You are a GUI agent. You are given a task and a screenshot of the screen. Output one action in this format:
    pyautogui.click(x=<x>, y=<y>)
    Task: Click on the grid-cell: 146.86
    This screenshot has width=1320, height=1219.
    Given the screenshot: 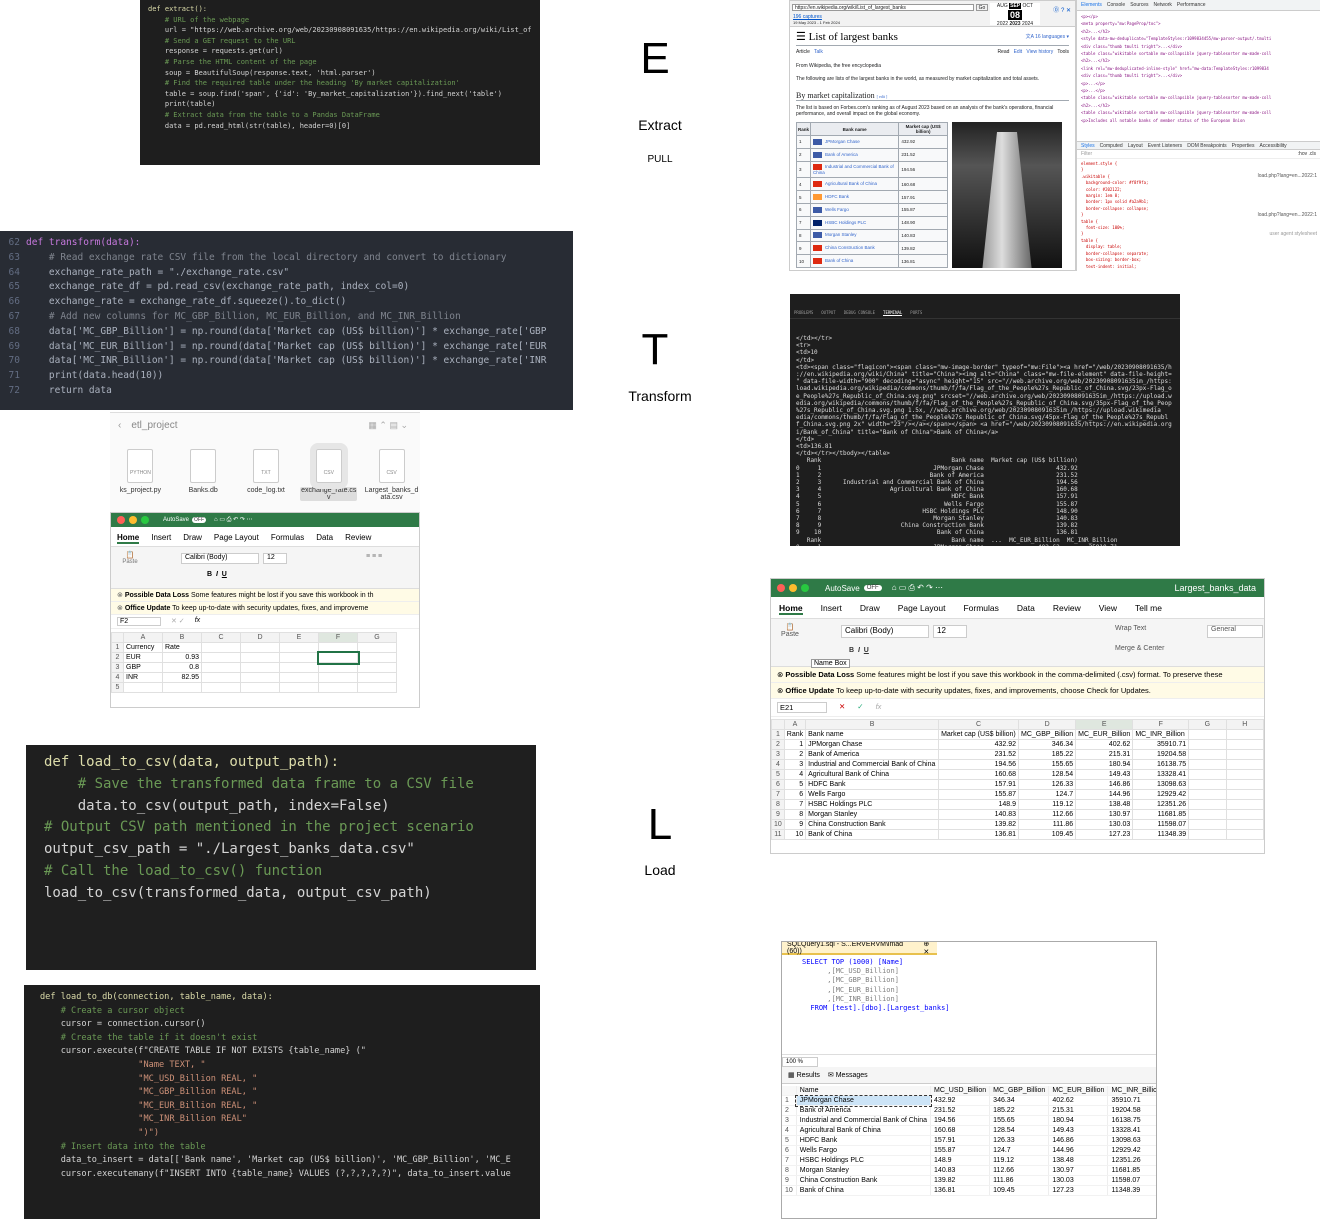 What is the action you would take?
    pyautogui.click(x=1078, y=1140)
    